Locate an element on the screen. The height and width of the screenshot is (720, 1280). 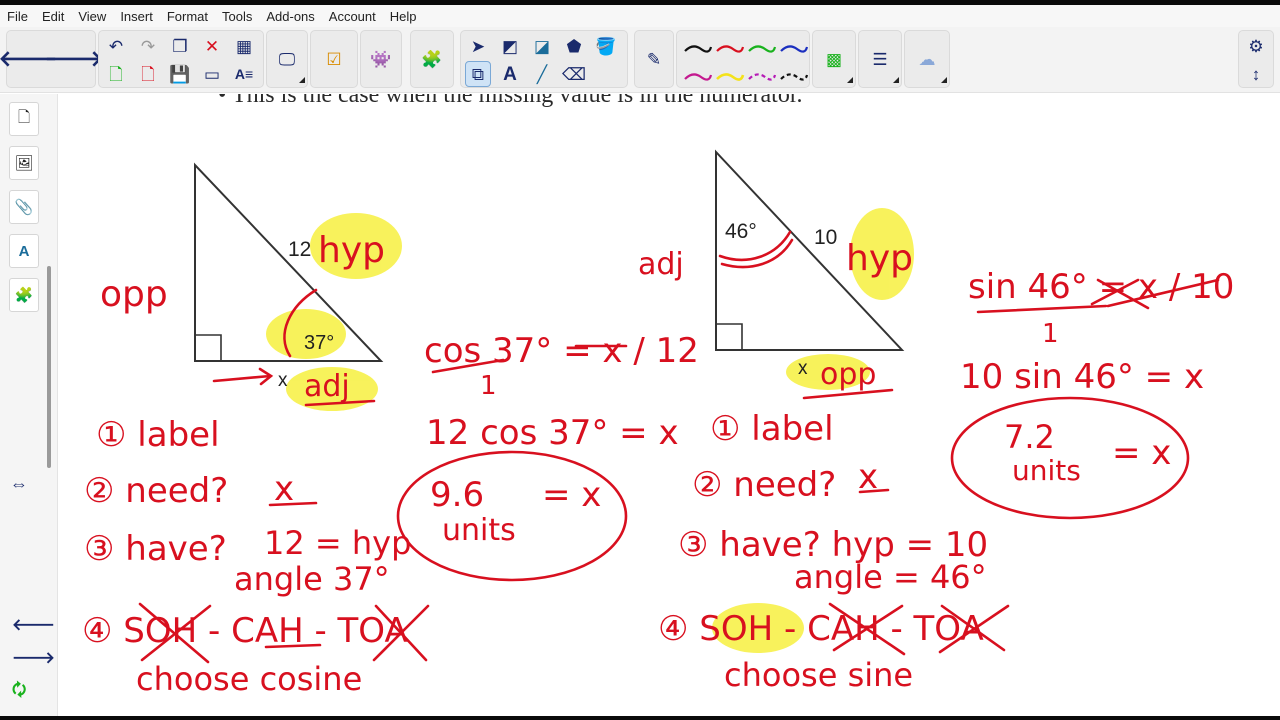
right-step-4-choose: choose sine is located at coordinates (818, 675).